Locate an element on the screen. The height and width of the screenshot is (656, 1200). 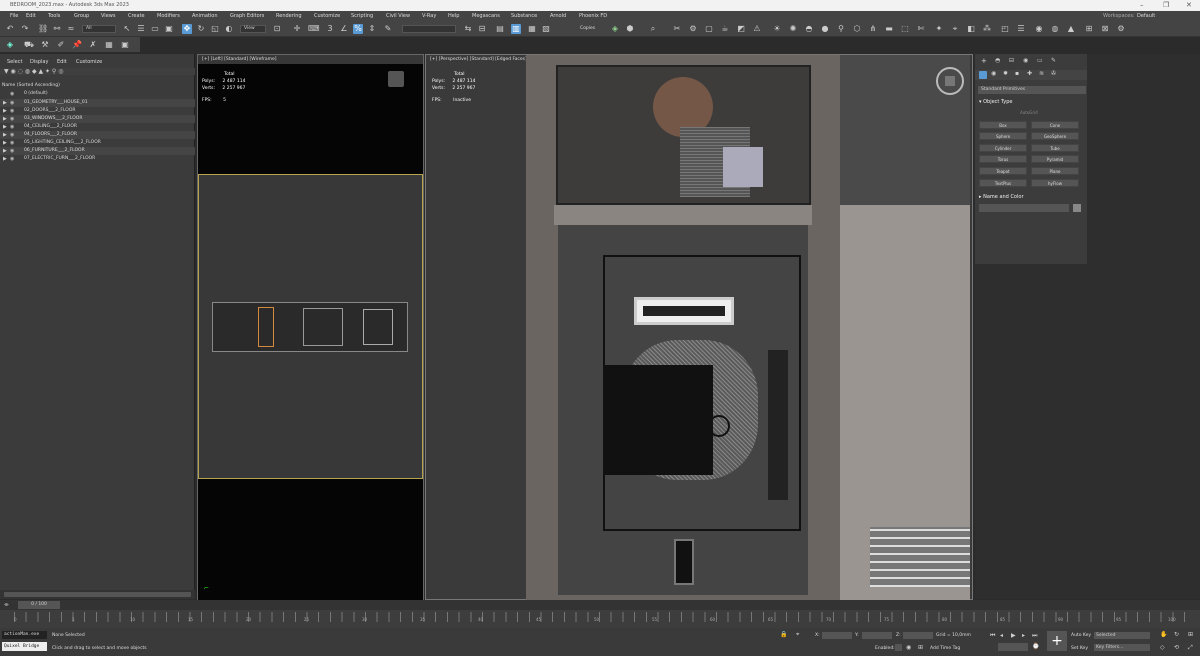
lock-icon: 🔒 is located at coordinates (783, 634).